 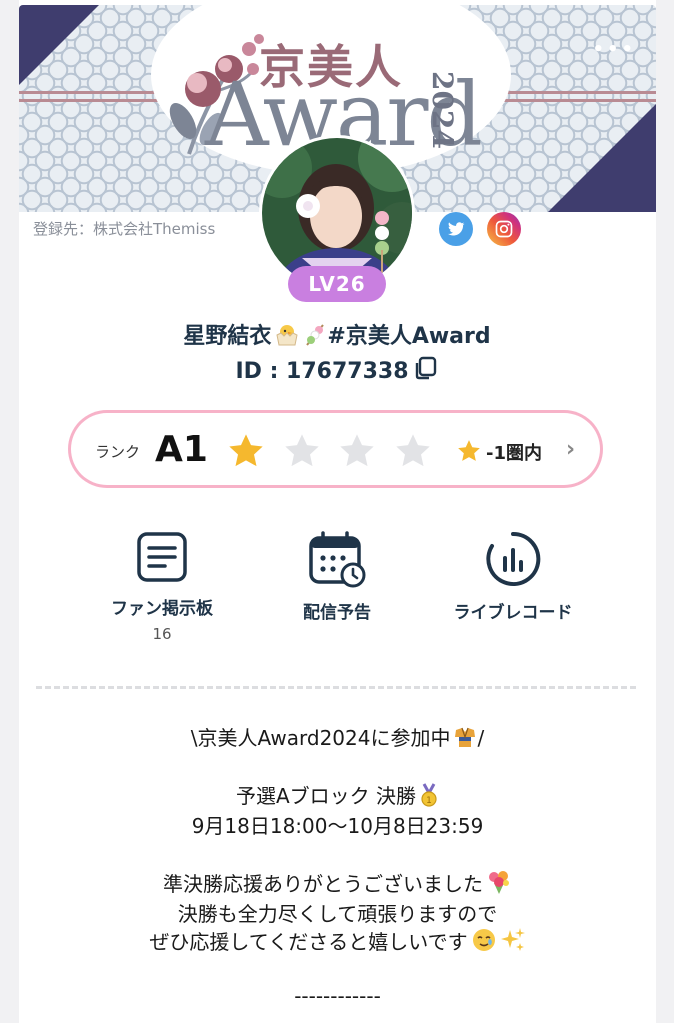 I want to click on teary-smile-icon, so click(x=483, y=940).